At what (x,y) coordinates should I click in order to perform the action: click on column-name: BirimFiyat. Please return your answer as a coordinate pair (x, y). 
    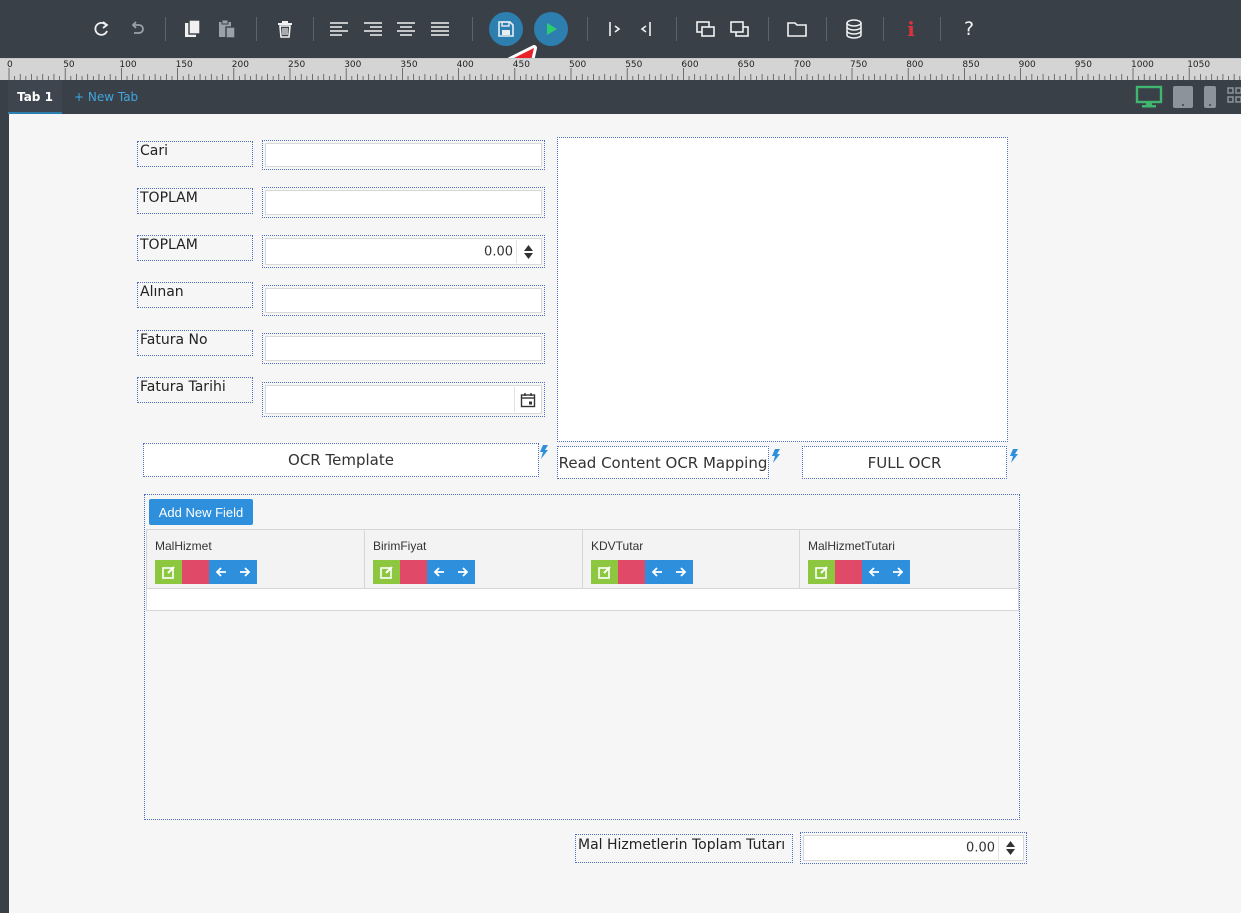
    Looking at the image, I should click on (400, 546).